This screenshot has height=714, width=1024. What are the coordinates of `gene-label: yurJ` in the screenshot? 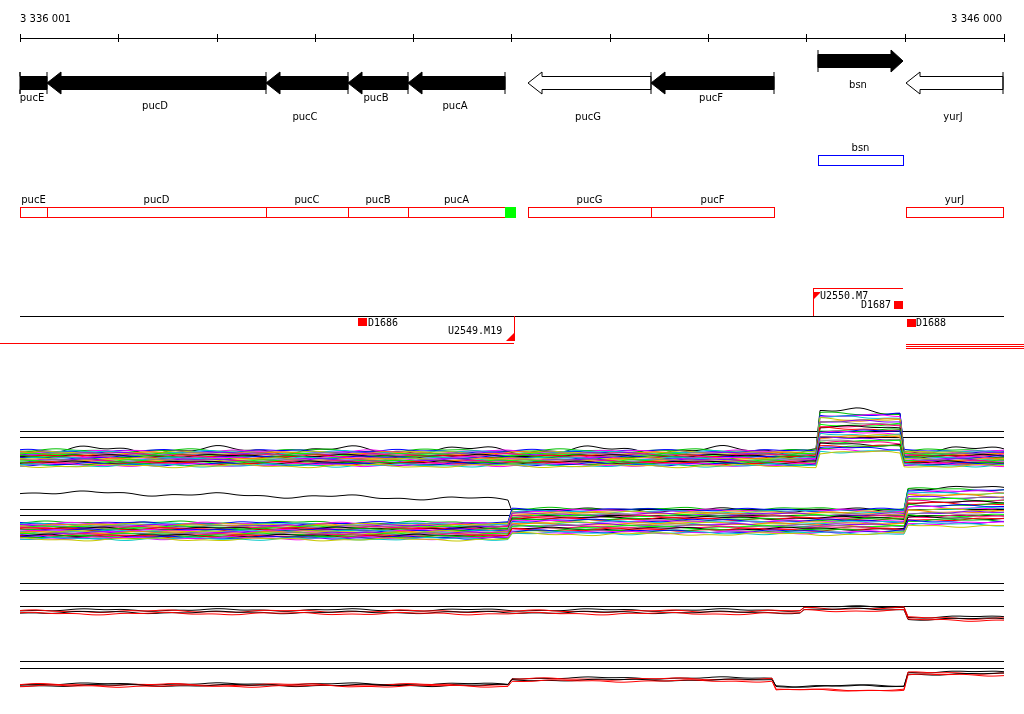 It's located at (953, 117).